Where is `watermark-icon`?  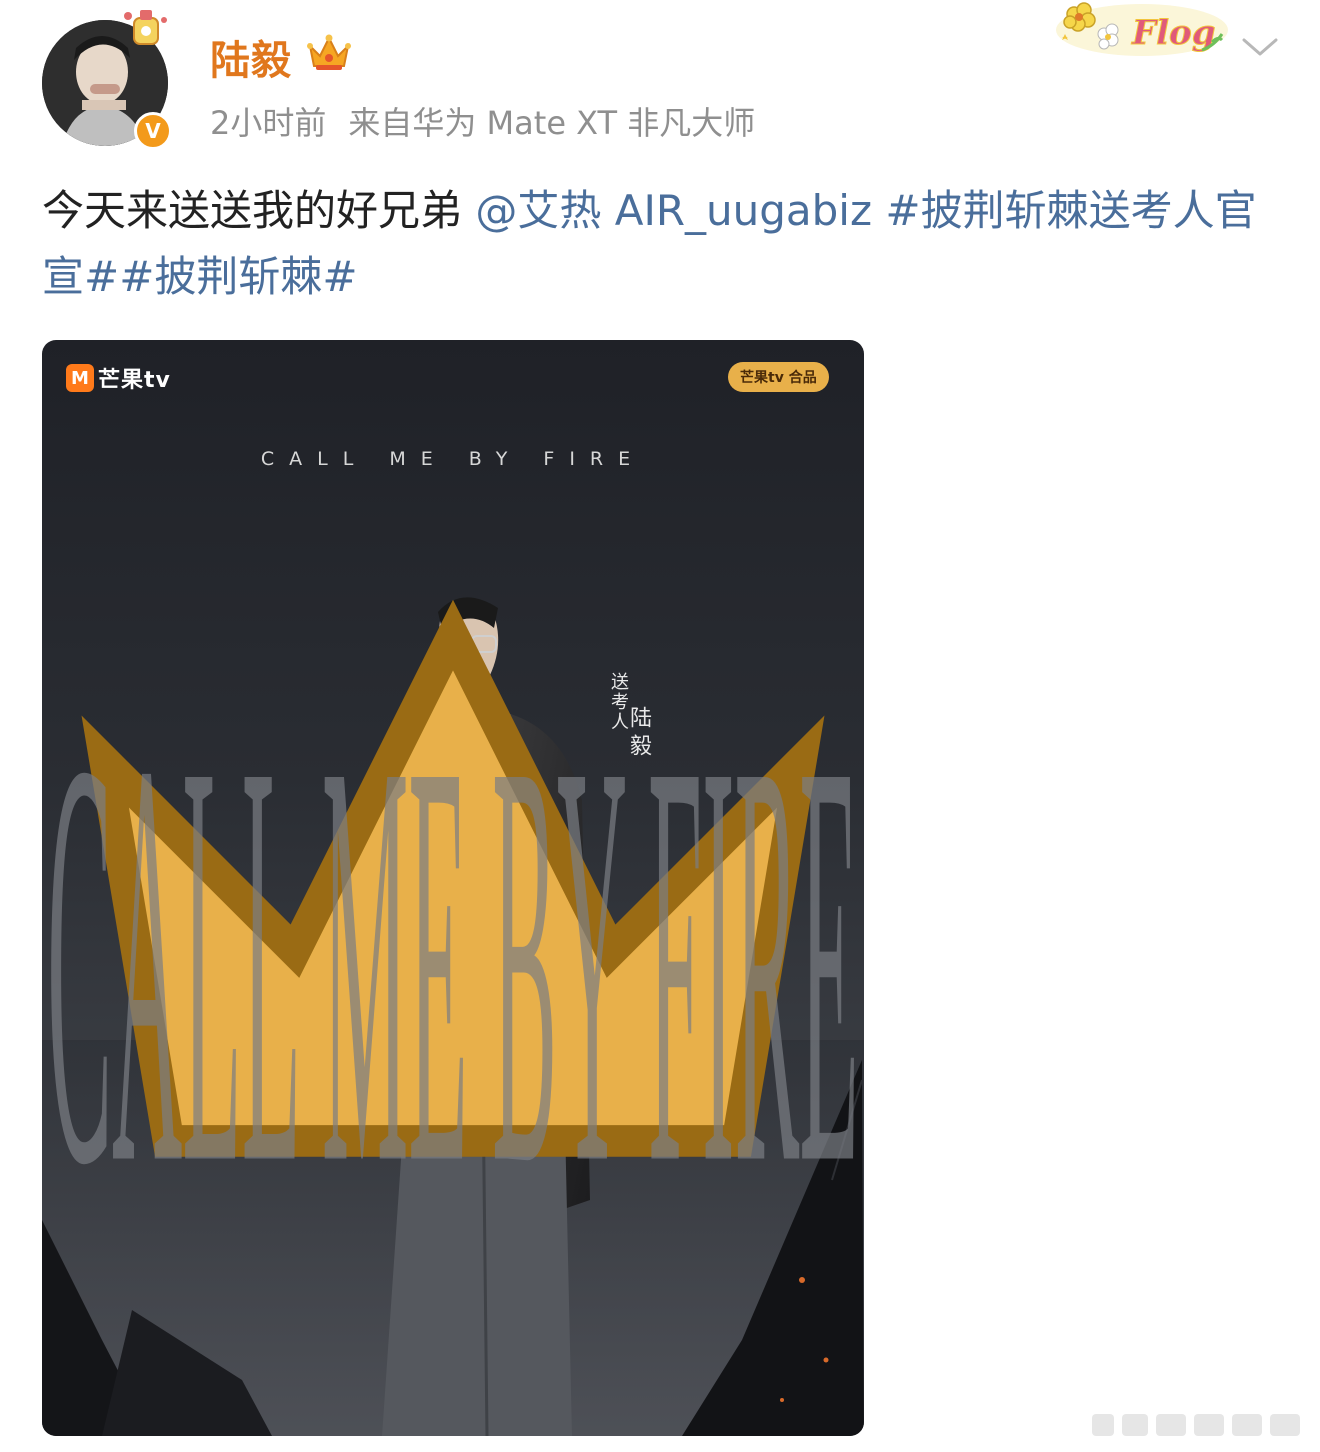 watermark-icon is located at coordinates (1196, 1425).